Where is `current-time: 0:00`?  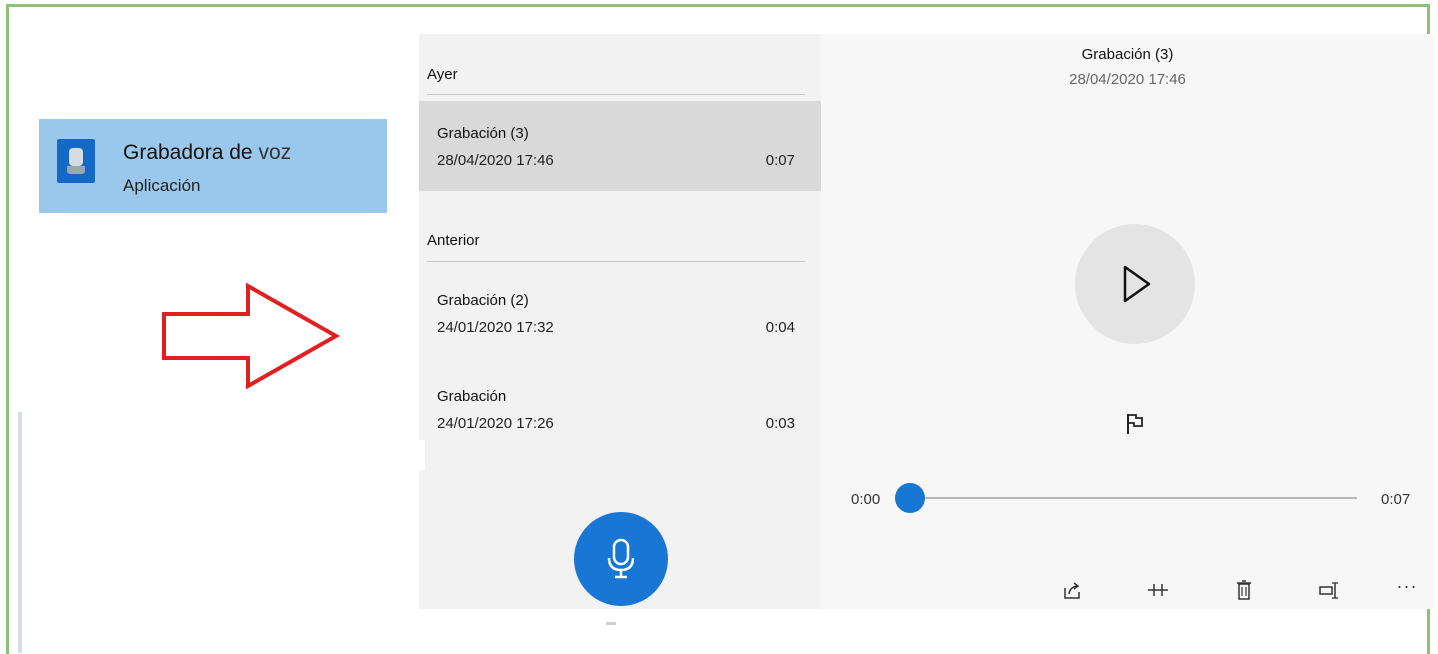
current-time: 0:00 is located at coordinates (866, 499).